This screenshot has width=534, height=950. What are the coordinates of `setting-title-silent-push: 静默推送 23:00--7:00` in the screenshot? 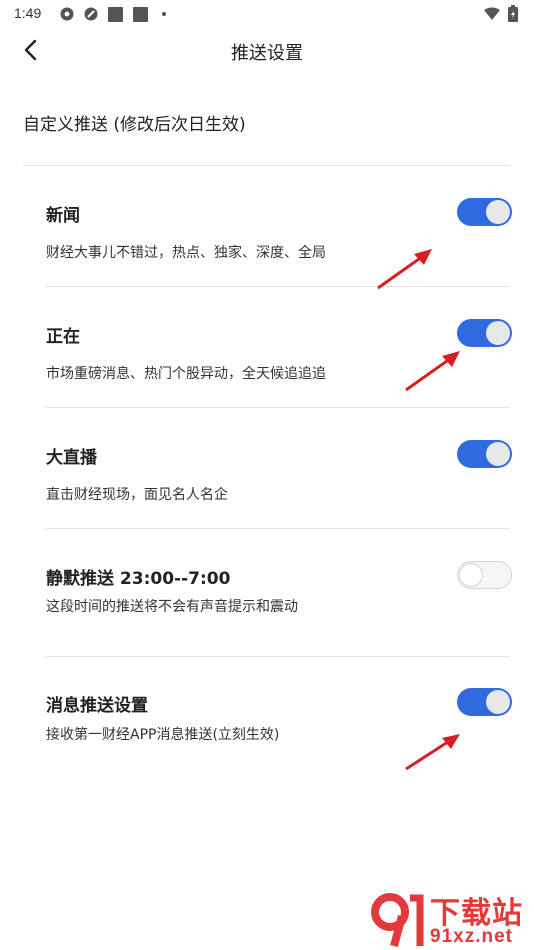 It's located at (138, 579).